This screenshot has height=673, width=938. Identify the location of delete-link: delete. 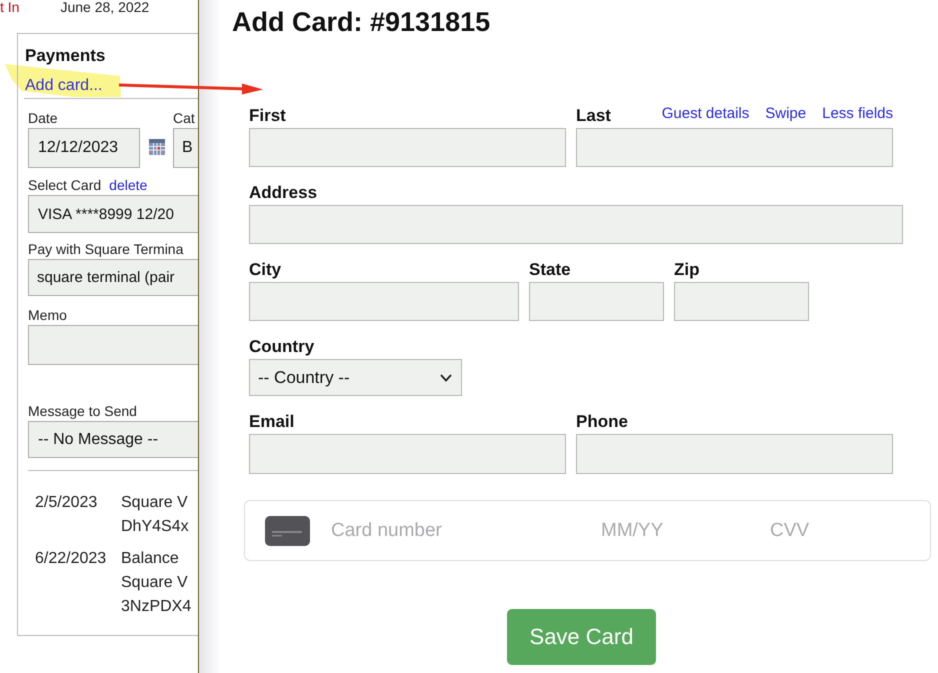
(128, 185).